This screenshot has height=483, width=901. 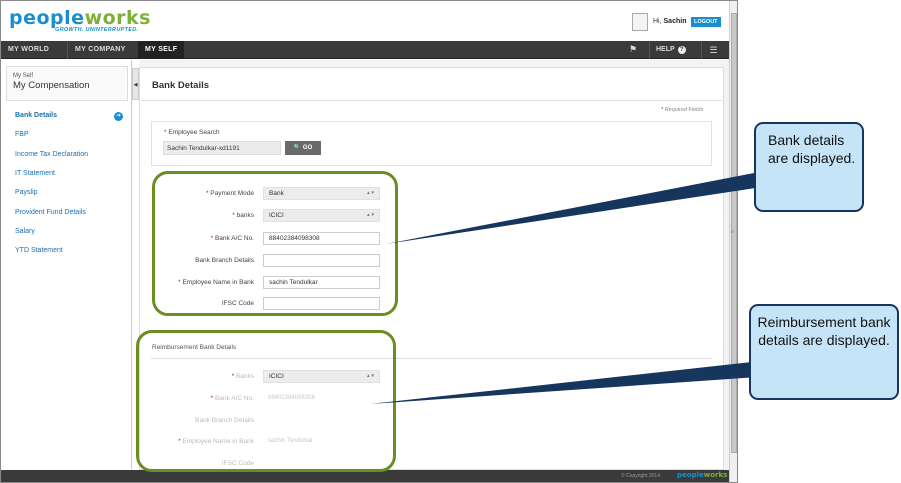 What do you see at coordinates (50, 212) in the screenshot?
I see `sidebar-item-provident-fund: Provident Fund Details` at bounding box center [50, 212].